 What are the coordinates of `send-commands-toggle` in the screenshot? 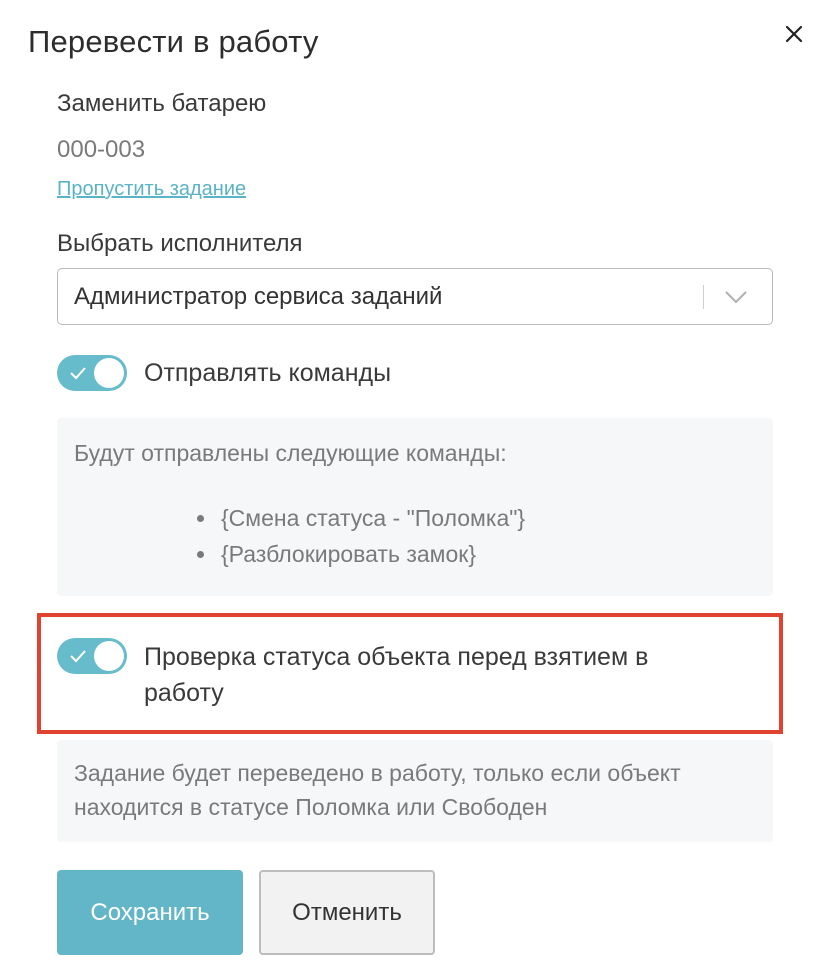 It's located at (92, 373).